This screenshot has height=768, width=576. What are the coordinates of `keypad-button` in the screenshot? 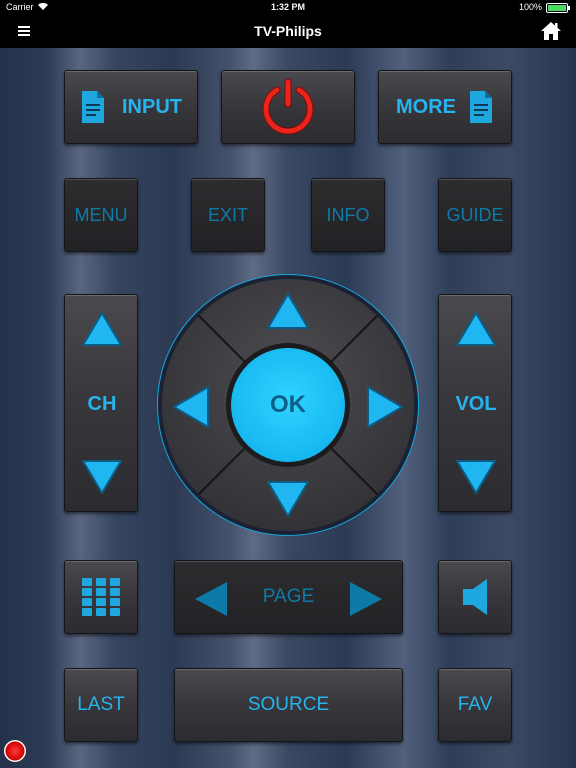 It's located at (101, 597).